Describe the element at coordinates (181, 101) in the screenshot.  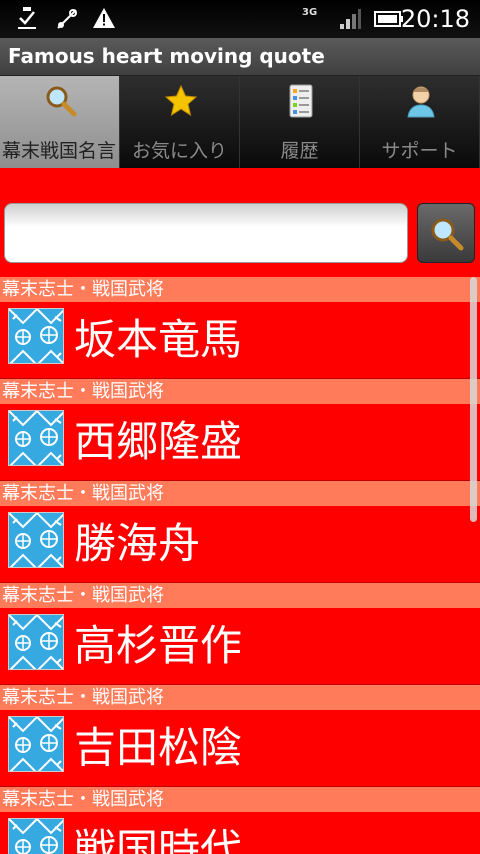
I see `star-icon` at that location.